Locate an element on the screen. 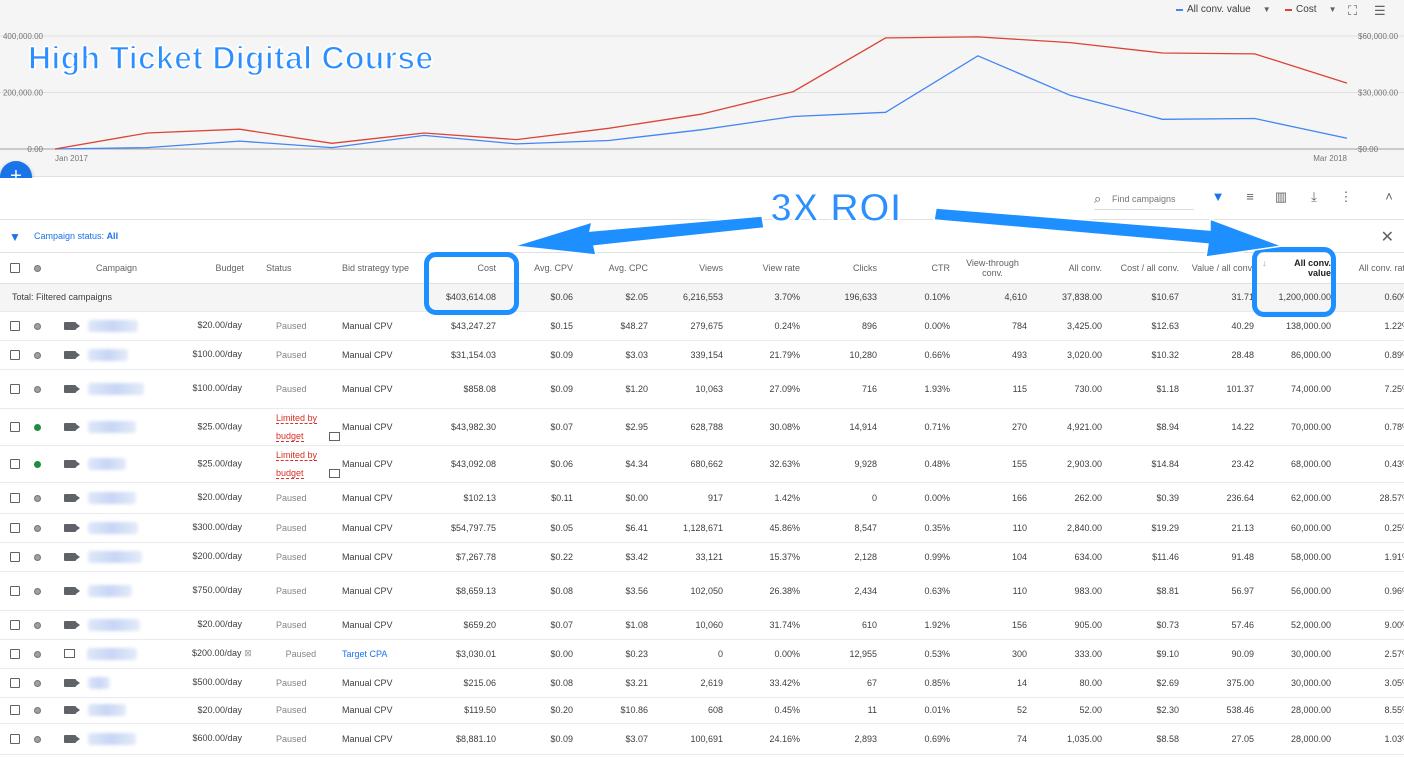 The image size is (1404, 759). header-view-through-conv: View-through conv. is located at coordinates (992, 268).